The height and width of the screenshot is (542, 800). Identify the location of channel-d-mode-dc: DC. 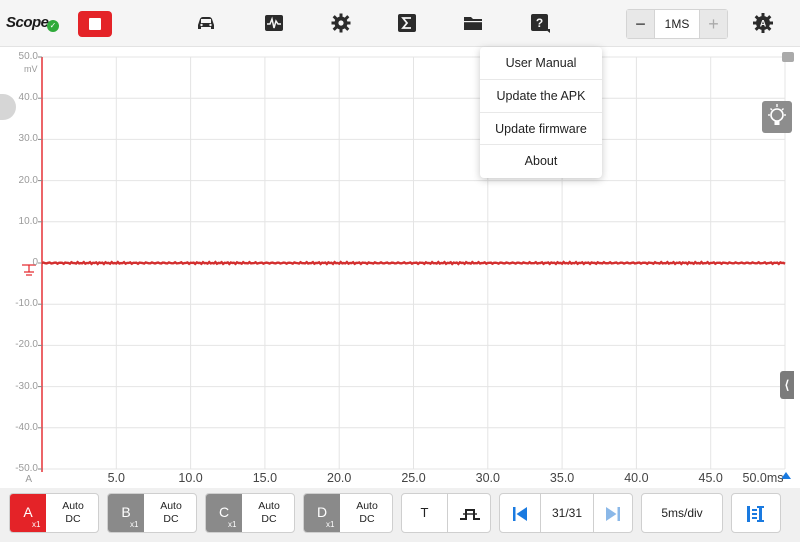
(367, 519).